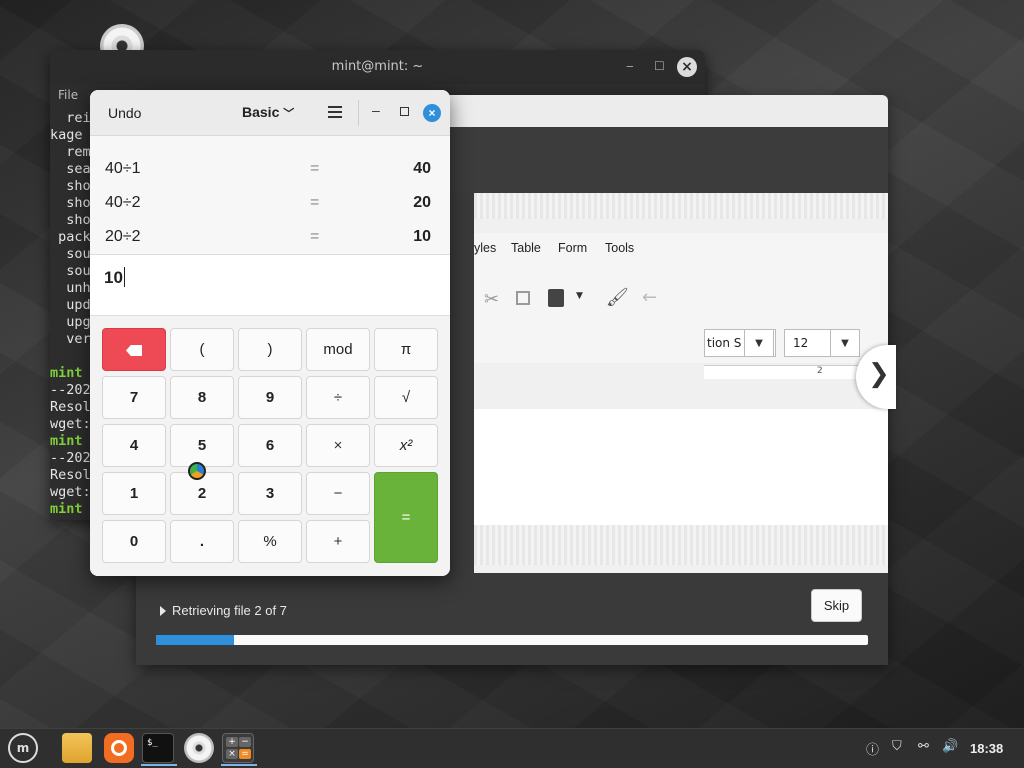  What do you see at coordinates (845, 343) in the screenshot?
I see `font-size-dropdown: ▼` at bounding box center [845, 343].